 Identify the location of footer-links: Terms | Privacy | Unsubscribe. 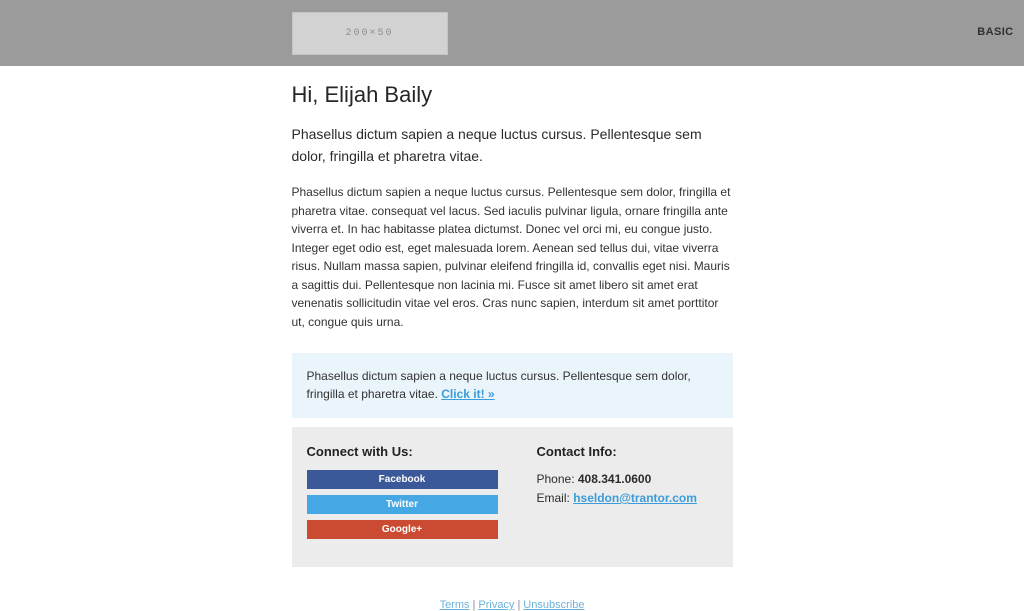
(512, 605).